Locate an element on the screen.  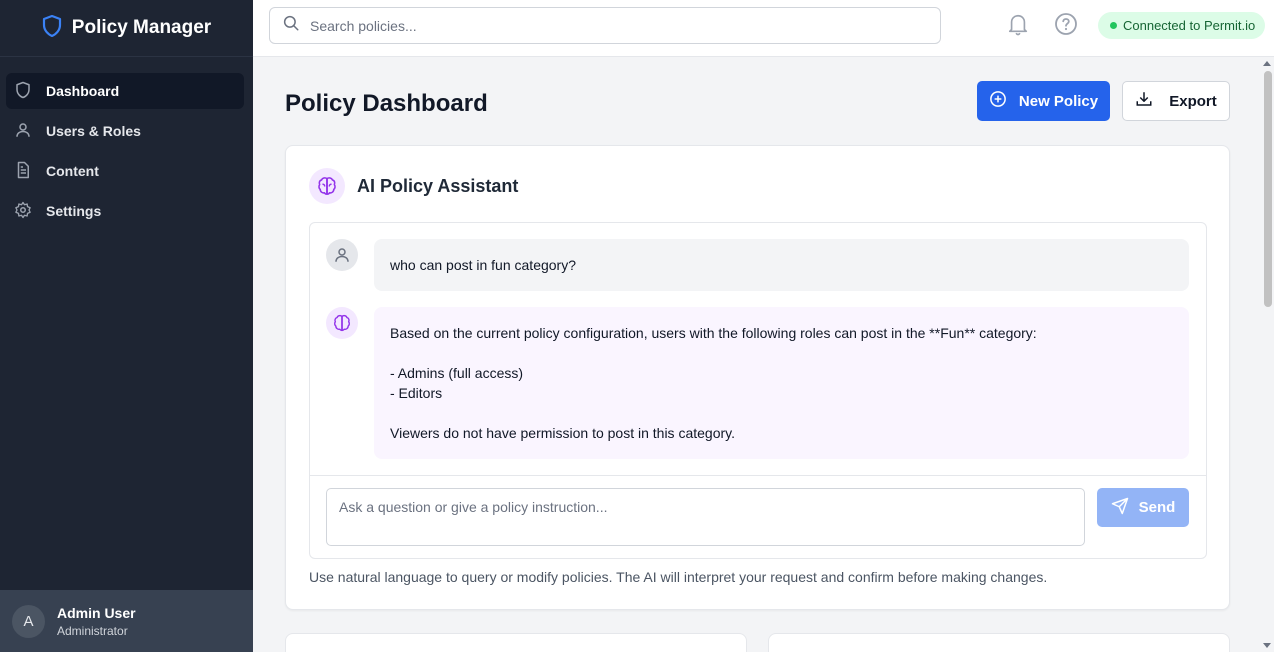
scroll-thumb is located at coordinates (1268, 189).